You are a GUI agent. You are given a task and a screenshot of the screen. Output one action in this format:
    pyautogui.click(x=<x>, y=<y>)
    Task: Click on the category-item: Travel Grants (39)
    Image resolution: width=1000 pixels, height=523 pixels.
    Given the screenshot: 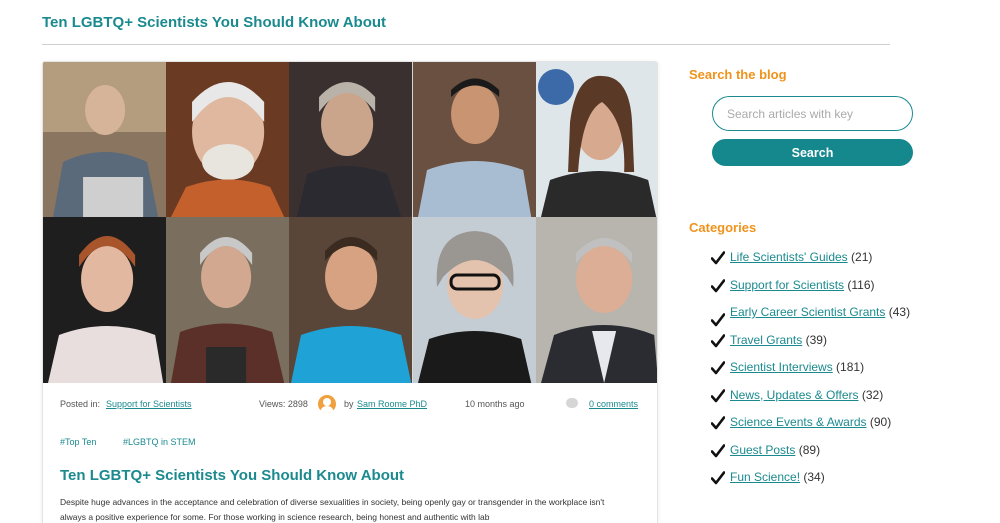 What is the action you would take?
    pyautogui.click(x=811, y=340)
    